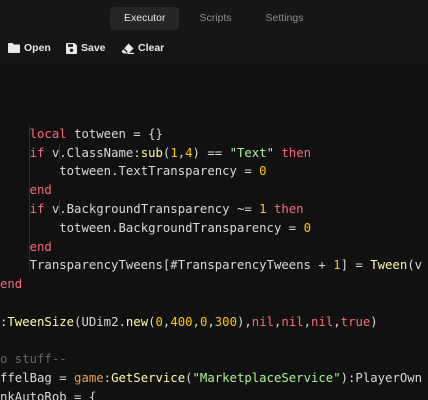  I want to click on code-line: totween.BackgroundTransparency = 0, so click(185, 227).